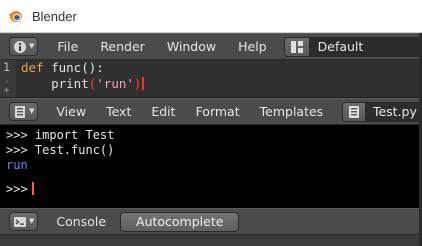 The height and width of the screenshot is (246, 422). What do you see at coordinates (73, 67) in the screenshot?
I see `code-text: func():` at bounding box center [73, 67].